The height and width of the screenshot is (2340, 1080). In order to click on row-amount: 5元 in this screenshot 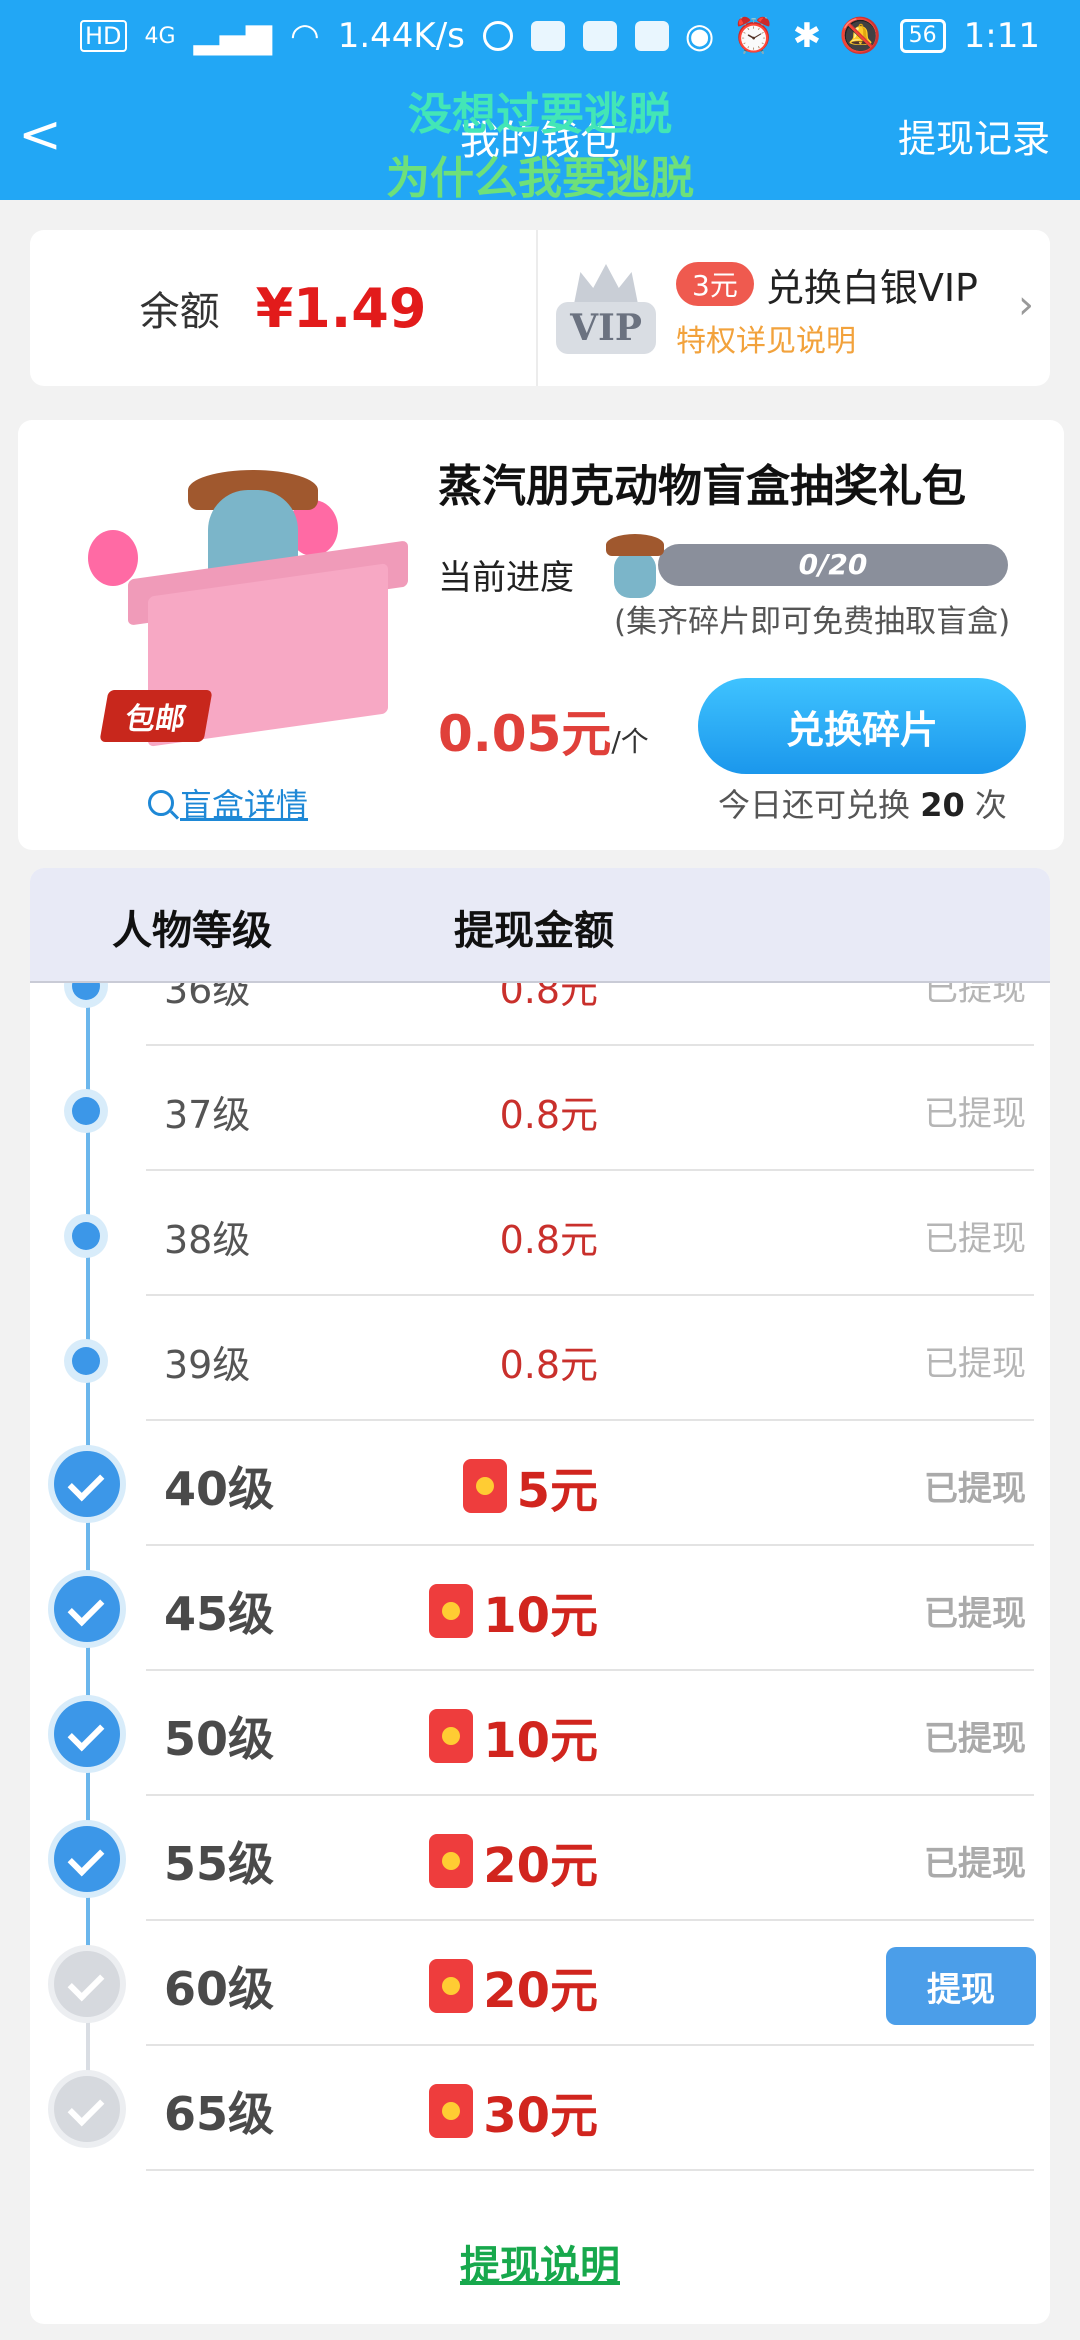, I will do `click(557, 1491)`.